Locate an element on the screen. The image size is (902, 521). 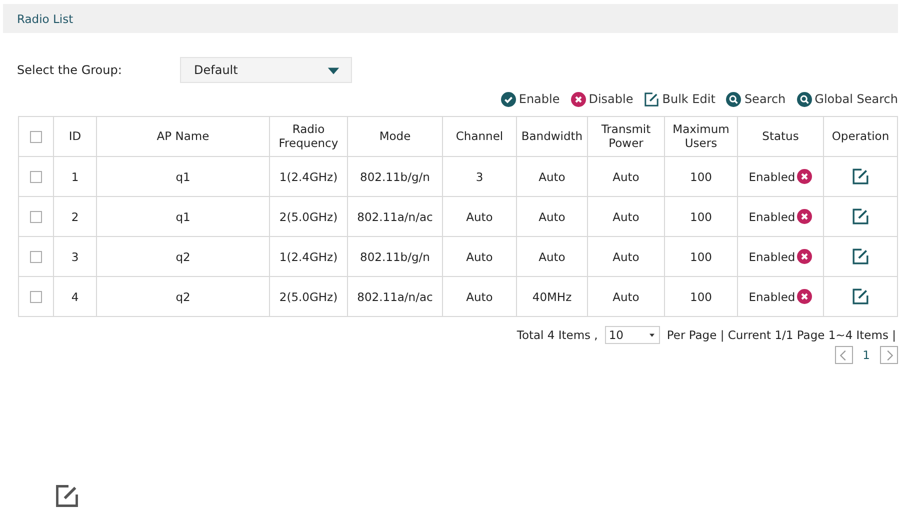
column-header: Bandwidth is located at coordinates (552, 137).